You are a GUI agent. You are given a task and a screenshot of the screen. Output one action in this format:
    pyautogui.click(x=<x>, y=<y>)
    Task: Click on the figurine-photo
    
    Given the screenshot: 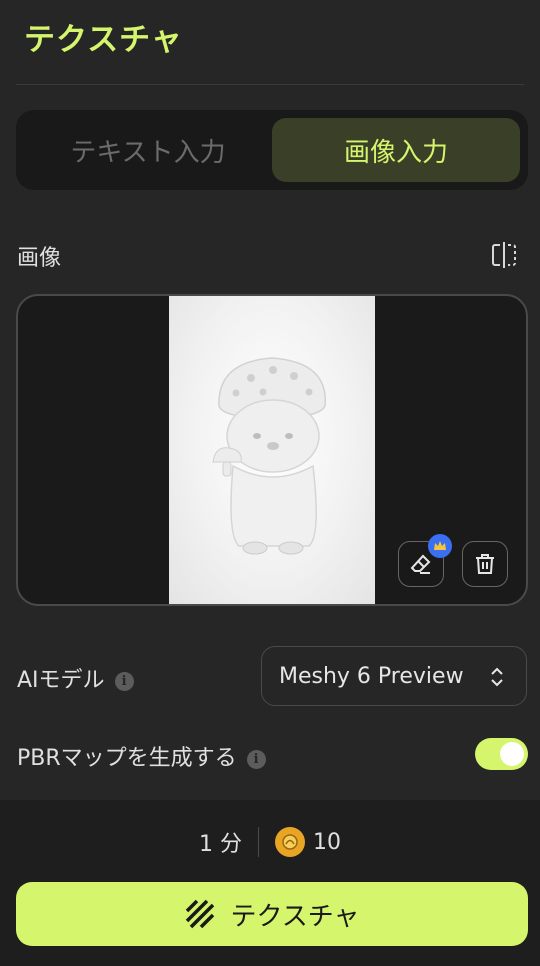 What is the action you would take?
    pyautogui.click(x=272, y=450)
    